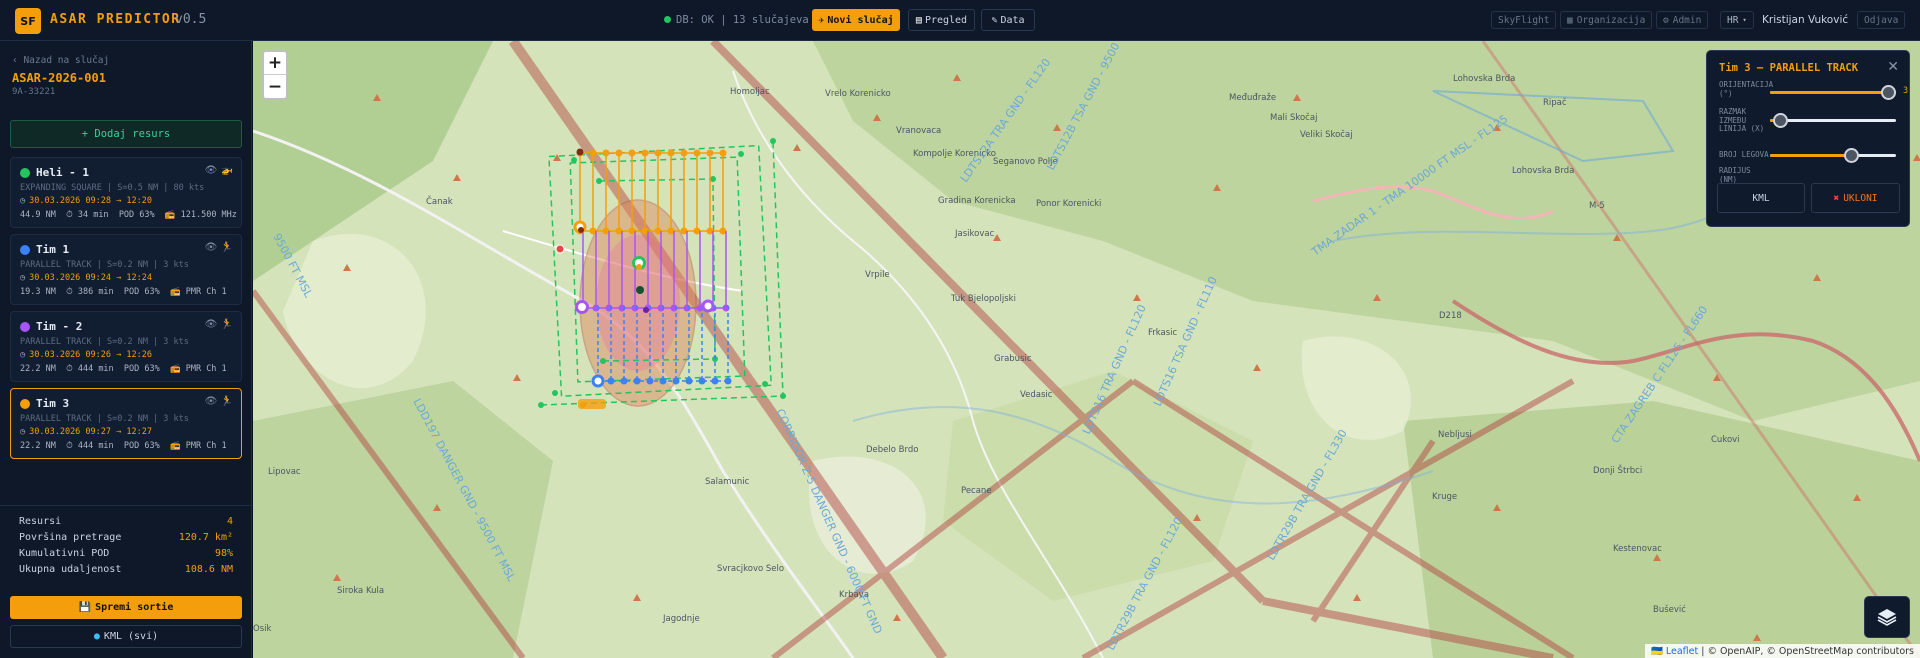 The width and height of the screenshot is (1920, 658). I want to click on kml-export-button: KML, so click(1761, 198).